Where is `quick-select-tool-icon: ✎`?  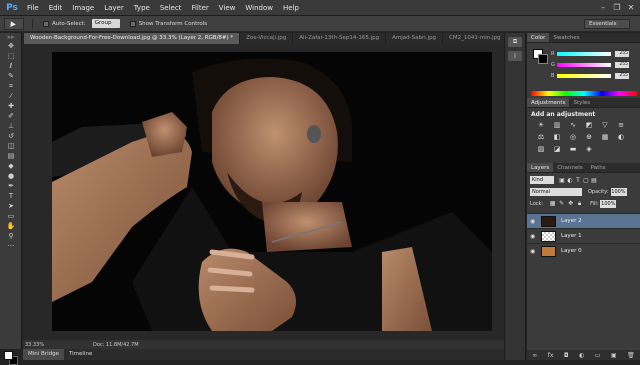 quick-select-tool-icon: ✎ is located at coordinates (11, 76).